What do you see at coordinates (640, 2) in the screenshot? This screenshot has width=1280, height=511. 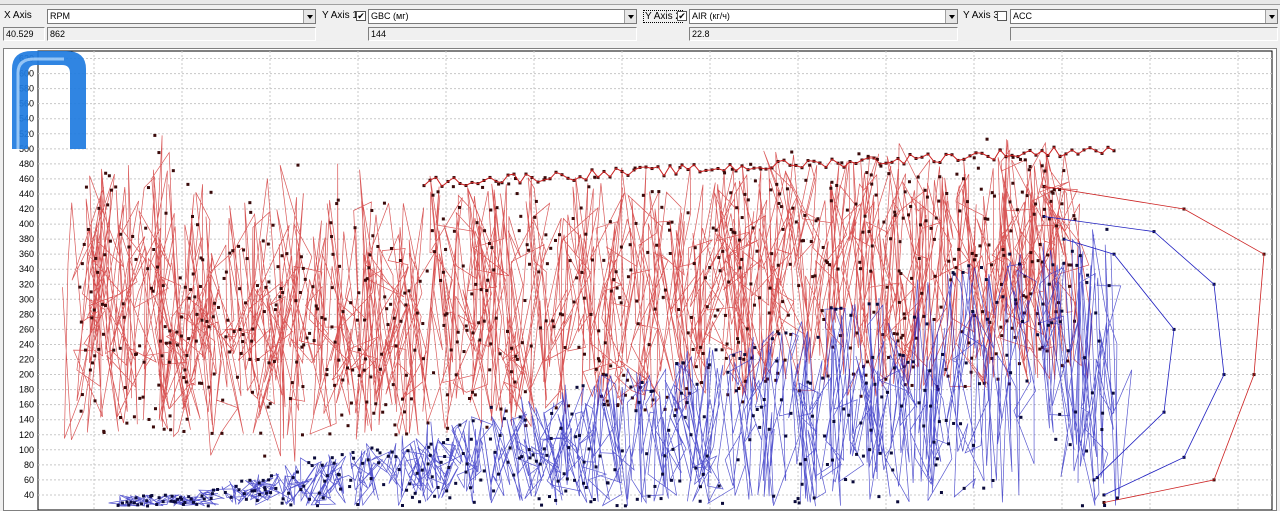 I see `tab-strip` at bounding box center [640, 2].